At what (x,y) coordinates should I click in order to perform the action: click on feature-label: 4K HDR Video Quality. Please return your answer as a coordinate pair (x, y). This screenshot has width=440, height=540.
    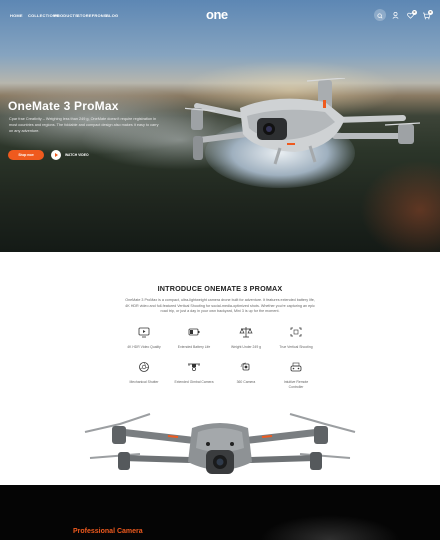
    Looking at the image, I should click on (144, 347).